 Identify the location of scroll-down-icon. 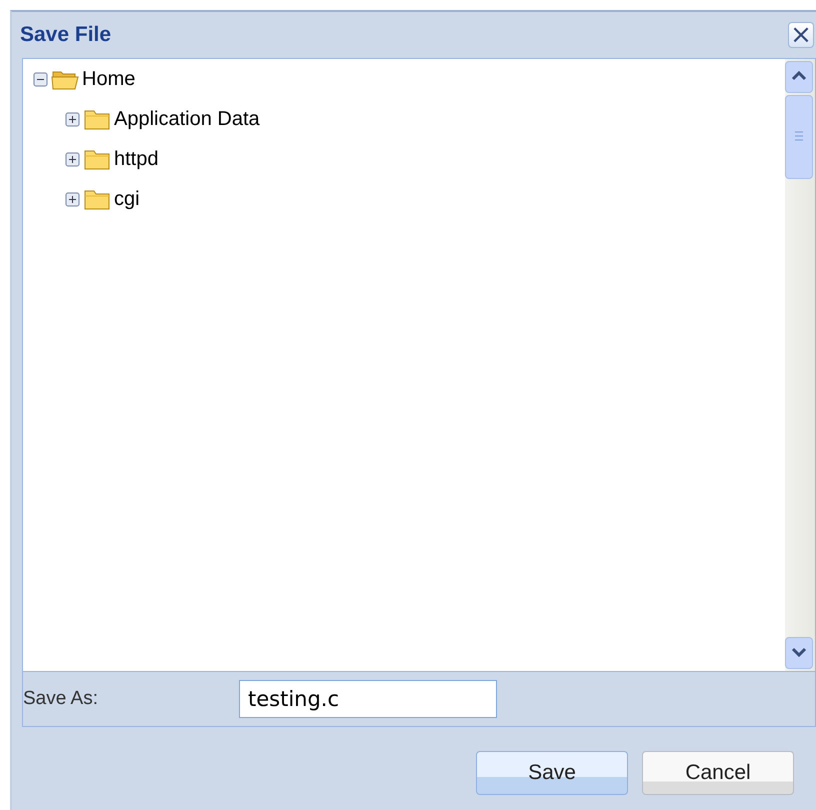
(799, 653).